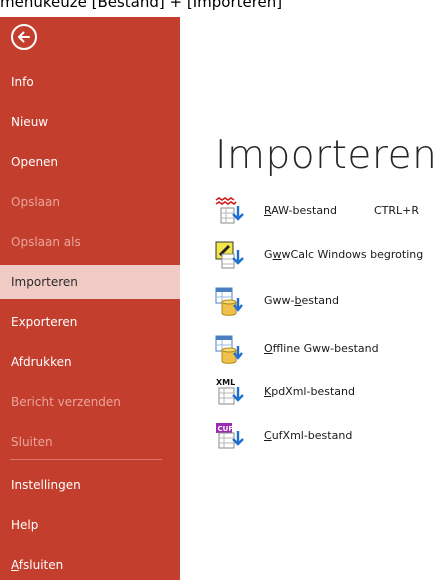 The image size is (438, 582). I want to click on import-offline-gww-bestand: Offline Gww-bestand, so click(326, 351).